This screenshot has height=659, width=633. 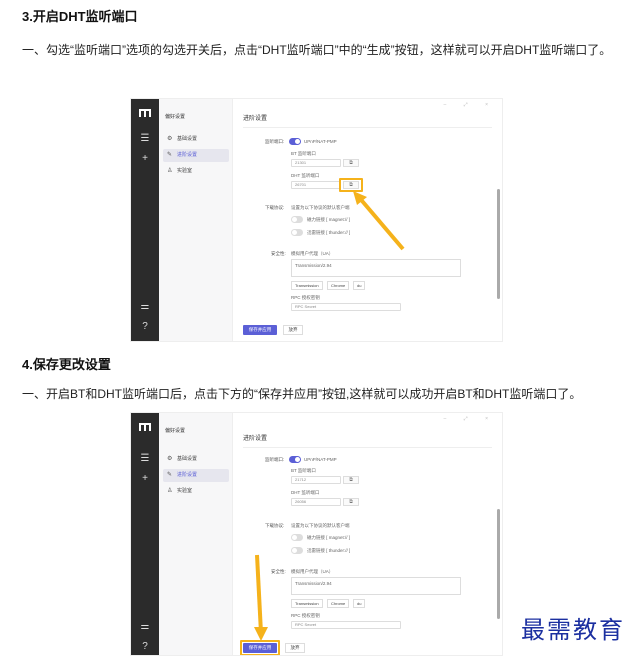 What do you see at coordinates (316, 163) in the screenshot?
I see `bt-port-input: 21301` at bounding box center [316, 163].